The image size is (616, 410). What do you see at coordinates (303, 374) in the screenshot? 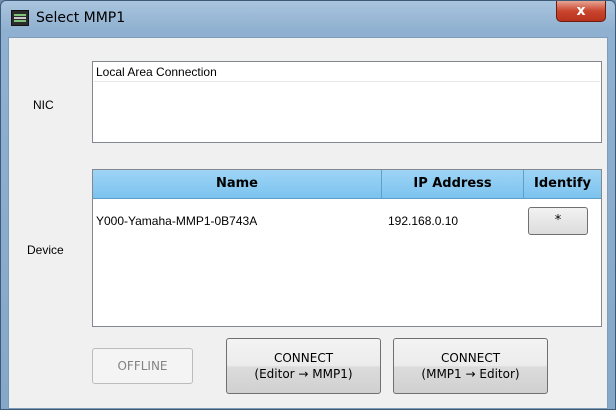
I see `connect-editor-to-mmp1-line2: (Editor → MMP1)` at bounding box center [303, 374].